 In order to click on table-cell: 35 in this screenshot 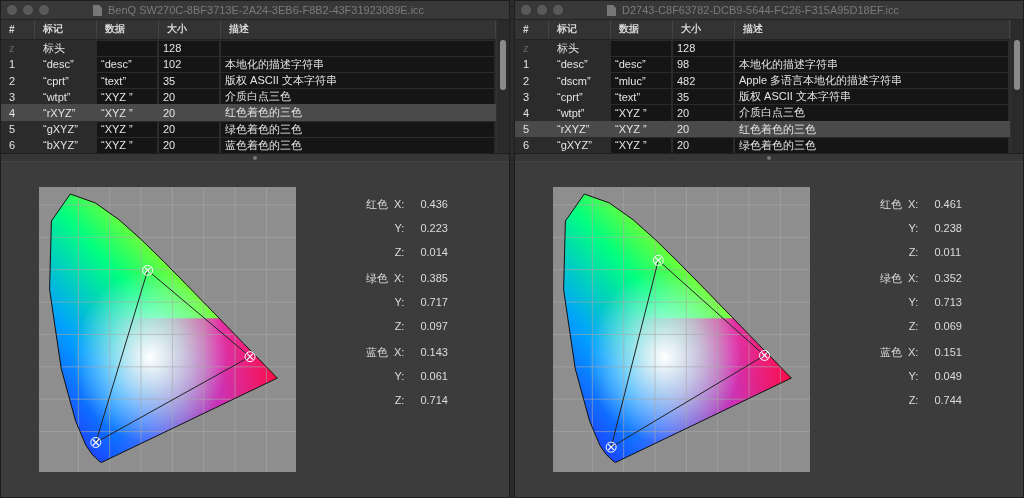, I will do `click(703, 97)`.